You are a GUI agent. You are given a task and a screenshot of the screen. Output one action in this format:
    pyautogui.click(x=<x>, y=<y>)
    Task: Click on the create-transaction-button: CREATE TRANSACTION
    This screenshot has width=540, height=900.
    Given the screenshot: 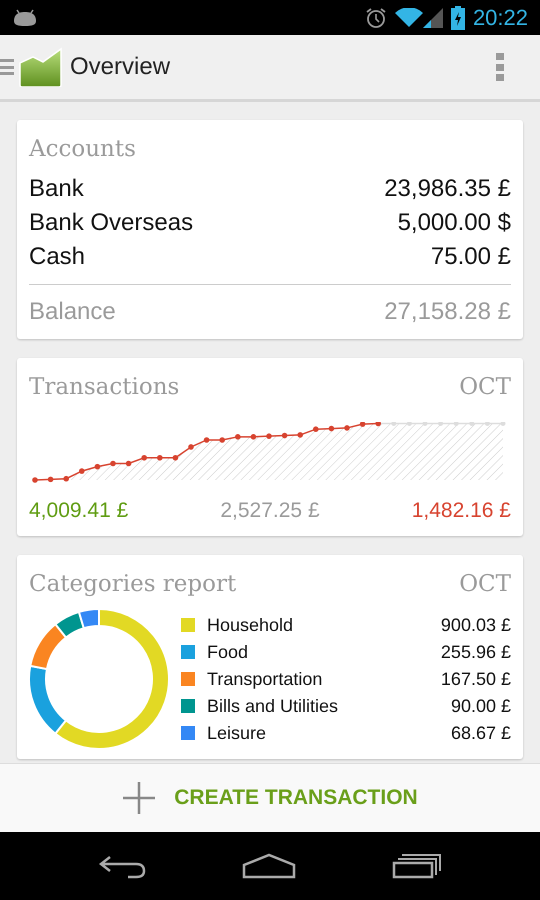 What is the action you would take?
    pyautogui.click(x=270, y=797)
    